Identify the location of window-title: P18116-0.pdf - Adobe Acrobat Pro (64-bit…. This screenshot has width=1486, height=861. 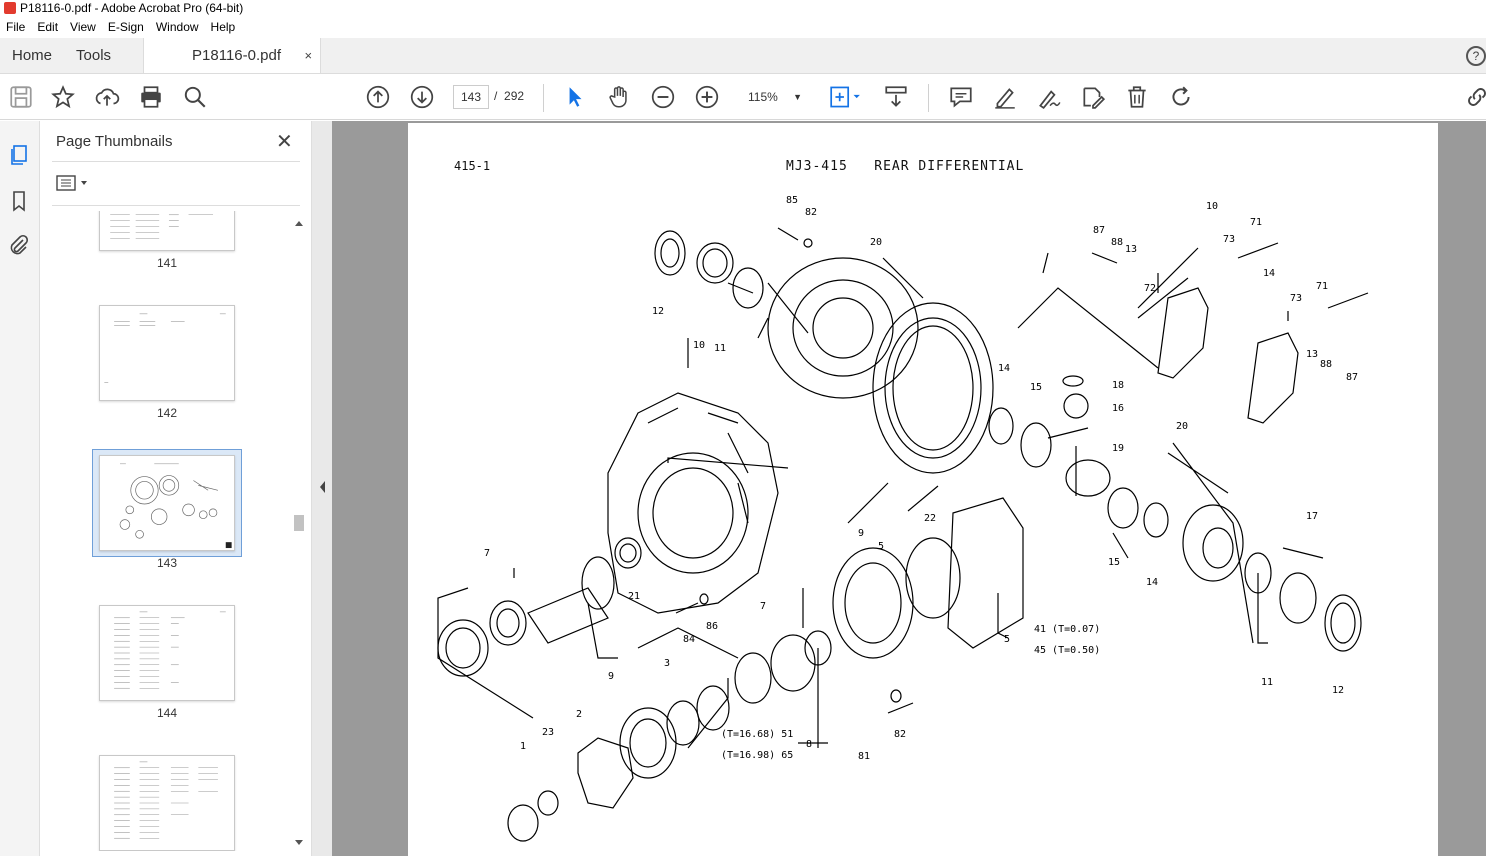
(132, 8).